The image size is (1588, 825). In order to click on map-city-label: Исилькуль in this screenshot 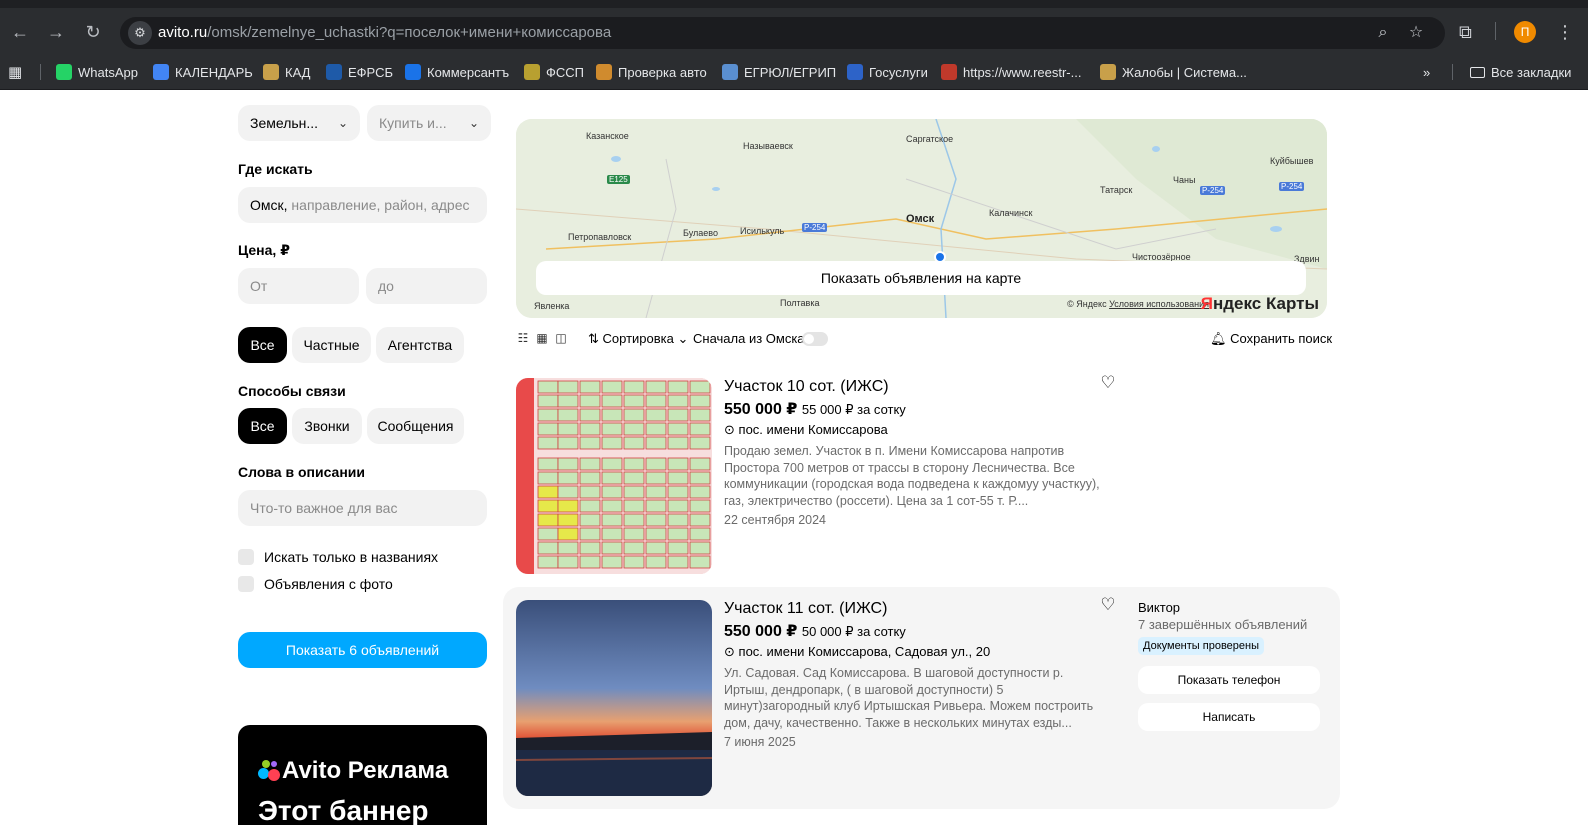, I will do `click(762, 231)`.